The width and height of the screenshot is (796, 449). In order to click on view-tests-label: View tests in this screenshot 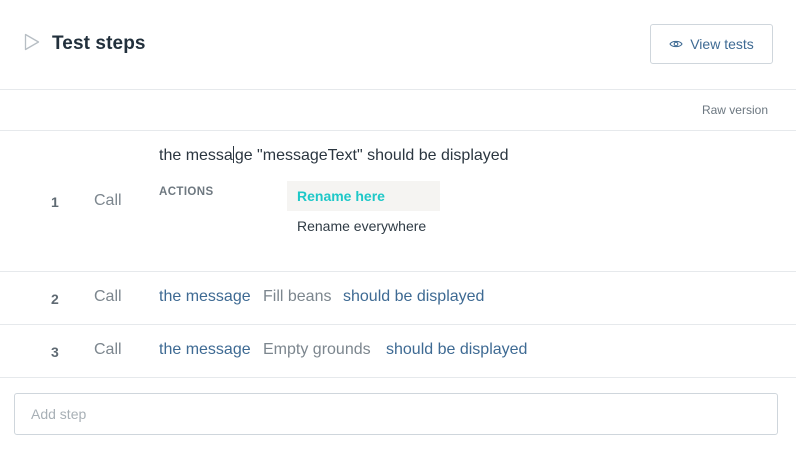, I will do `click(722, 44)`.